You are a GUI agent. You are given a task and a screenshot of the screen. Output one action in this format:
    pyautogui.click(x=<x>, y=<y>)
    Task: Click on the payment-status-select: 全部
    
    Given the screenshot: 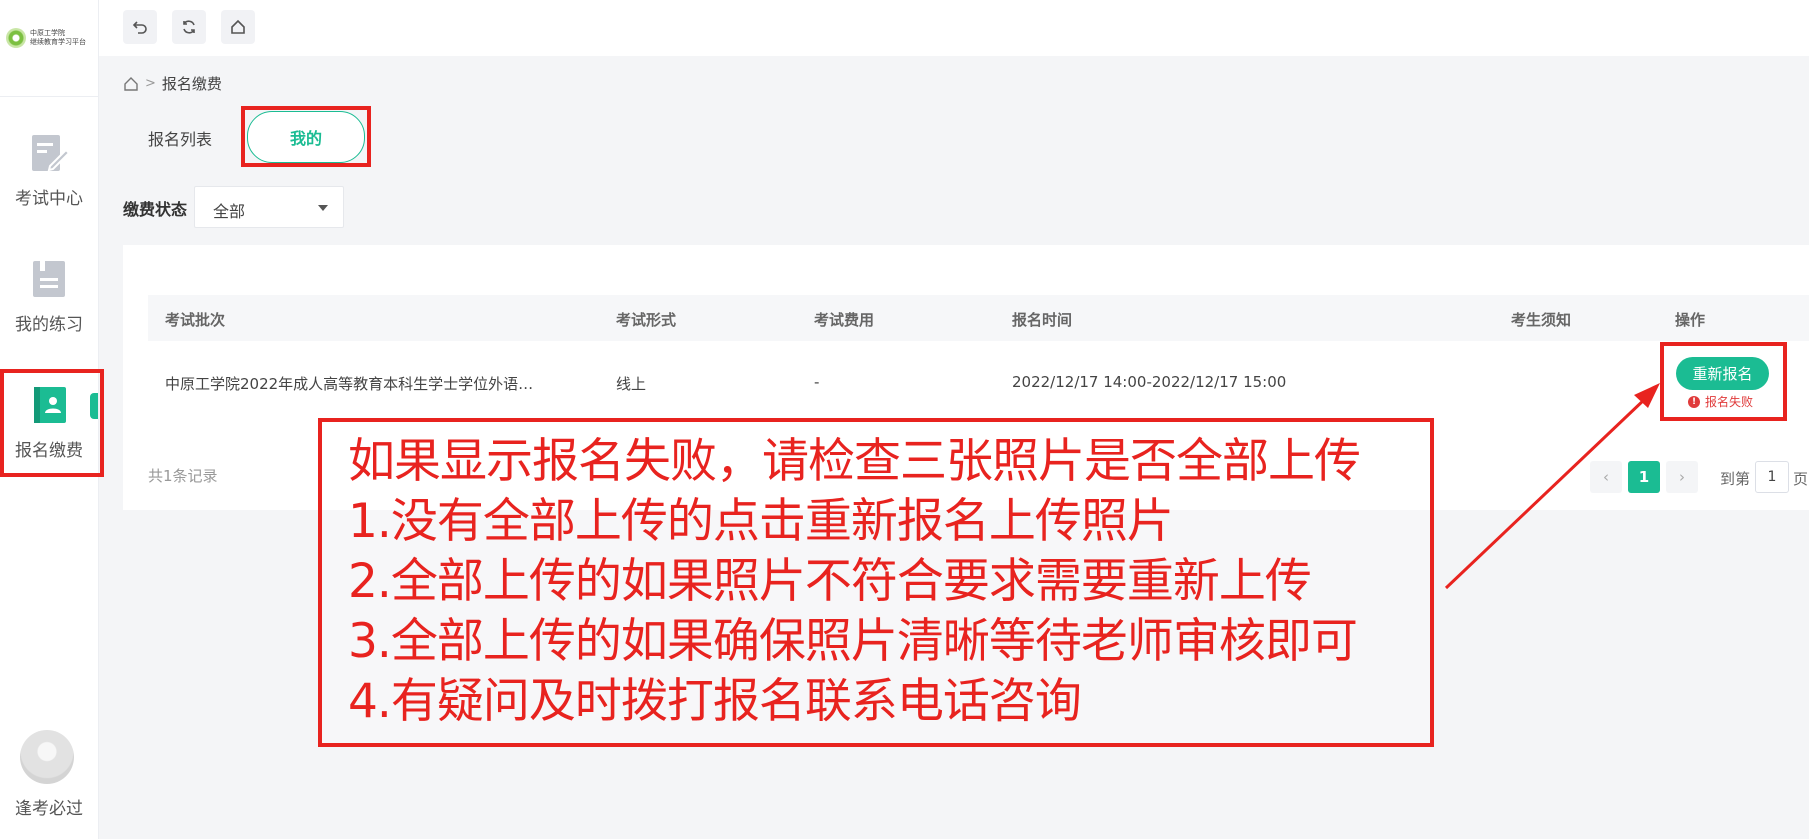 What is the action you would take?
    pyautogui.click(x=269, y=207)
    